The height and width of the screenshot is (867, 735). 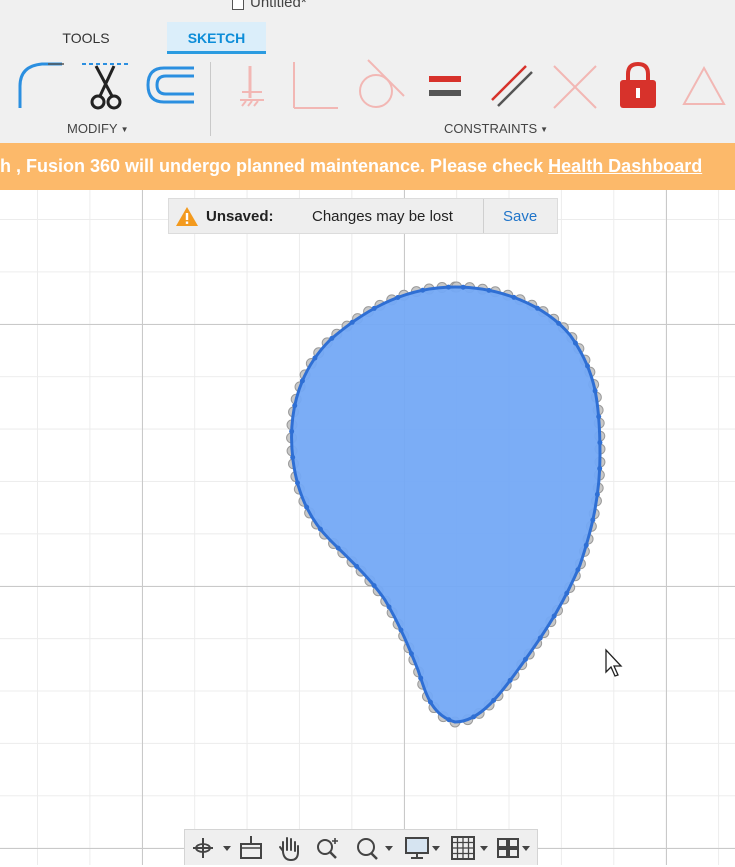 I want to click on coincident-icon, so click(x=314, y=87).